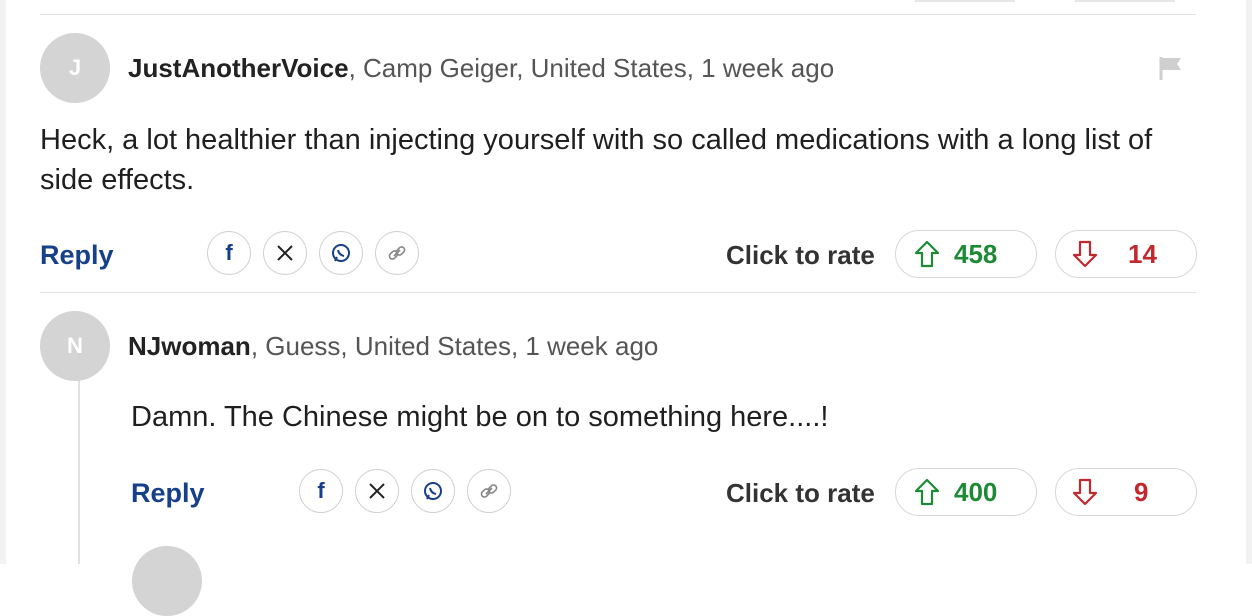 This screenshot has height=616, width=1252. Describe the element at coordinates (1142, 253) in the screenshot. I see `downvote-count: 14` at that location.